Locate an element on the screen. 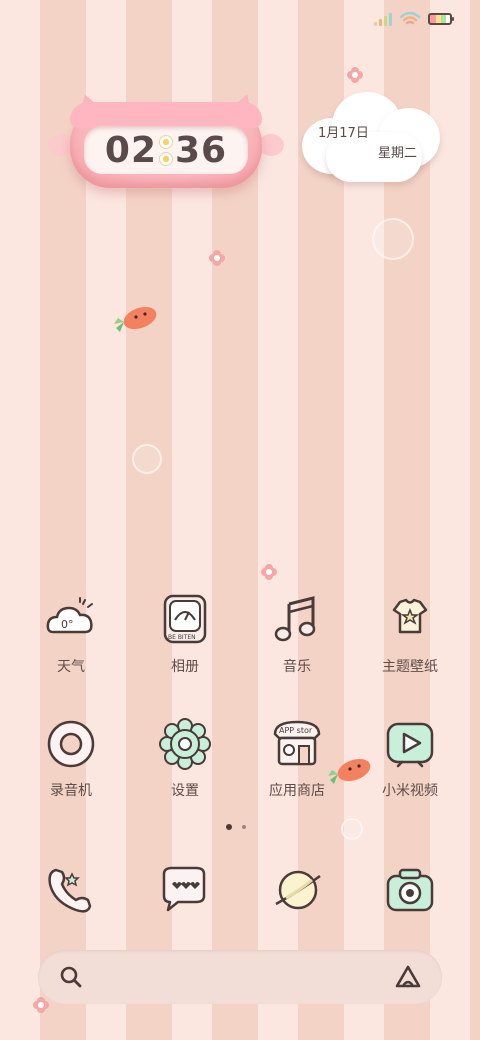  app-recorder: 录音机 is located at coordinates (71, 766).